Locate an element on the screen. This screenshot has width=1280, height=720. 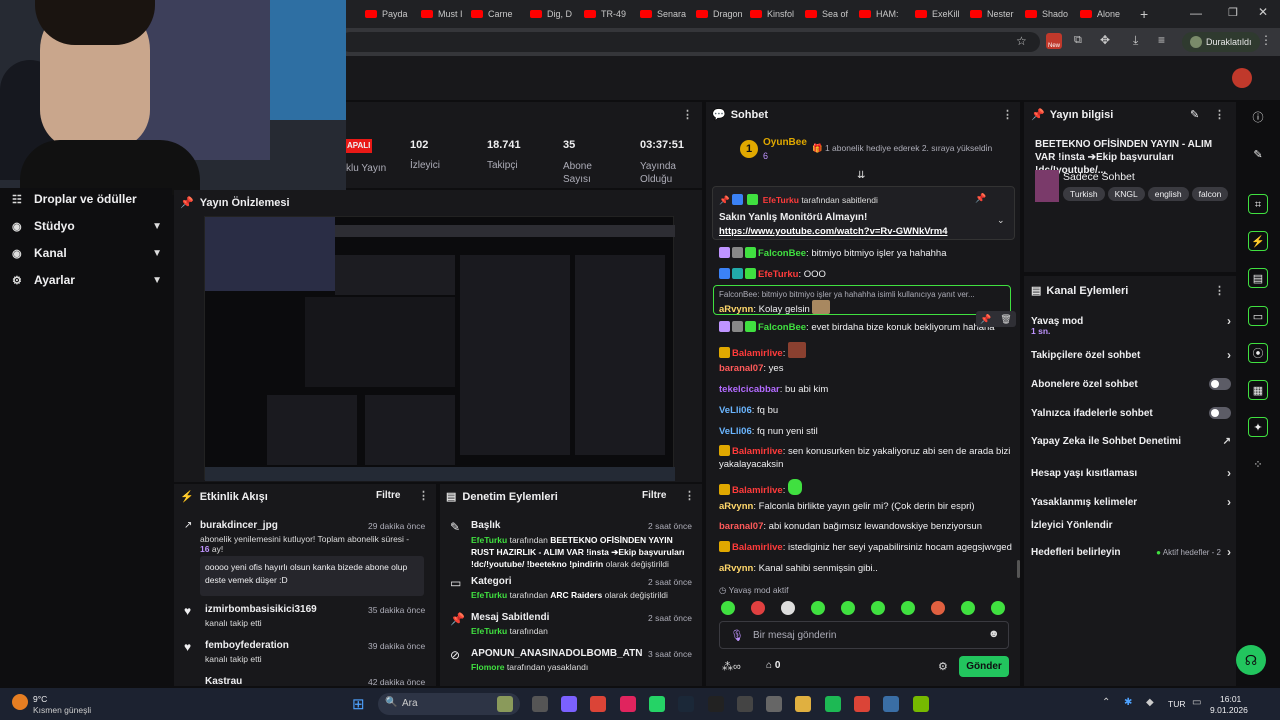
game-icon is located at coordinates (505, 704).